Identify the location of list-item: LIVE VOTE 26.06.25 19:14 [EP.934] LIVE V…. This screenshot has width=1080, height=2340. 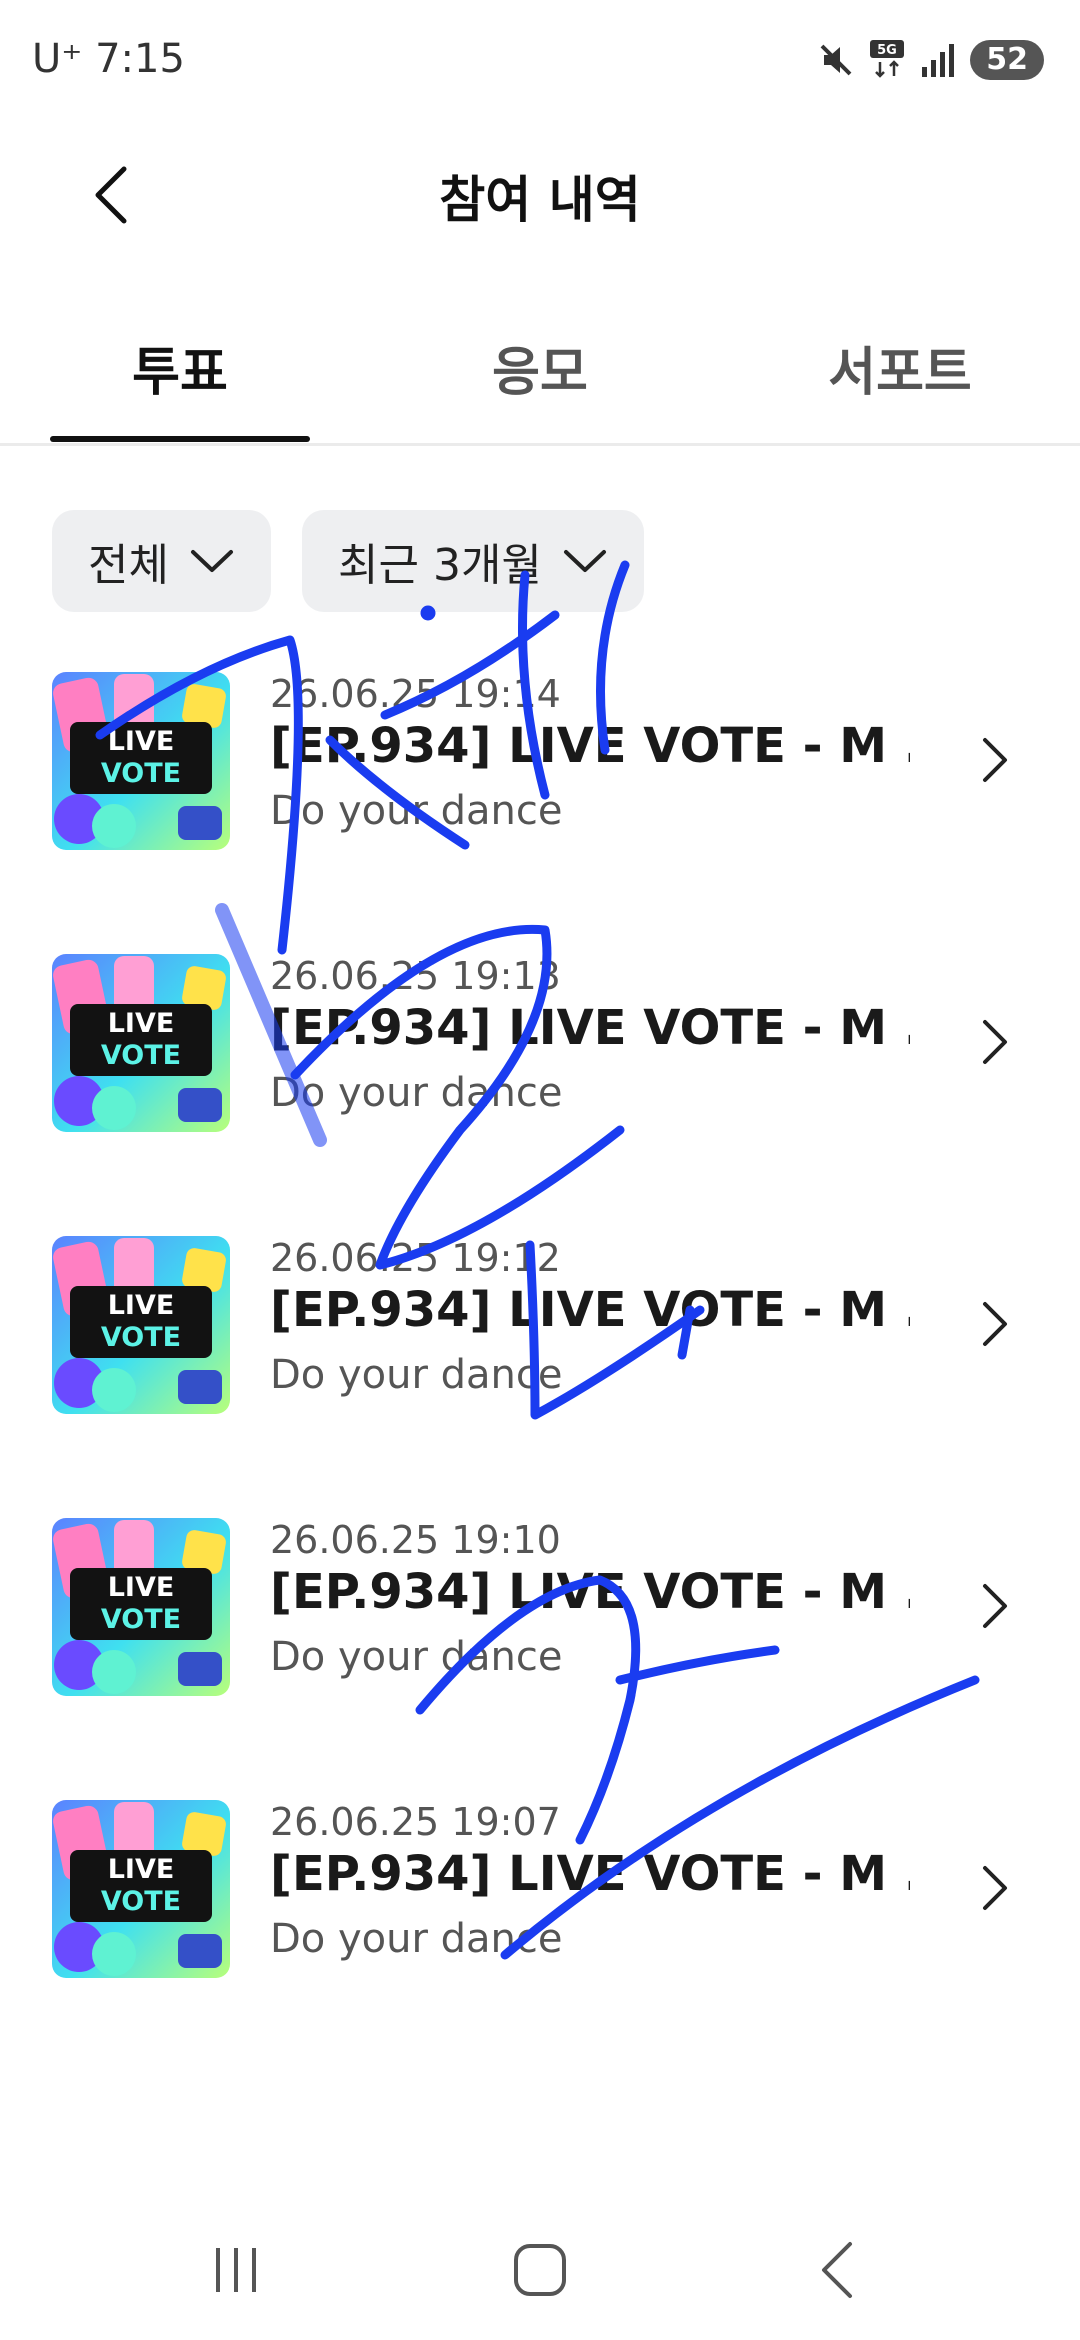
(540, 801).